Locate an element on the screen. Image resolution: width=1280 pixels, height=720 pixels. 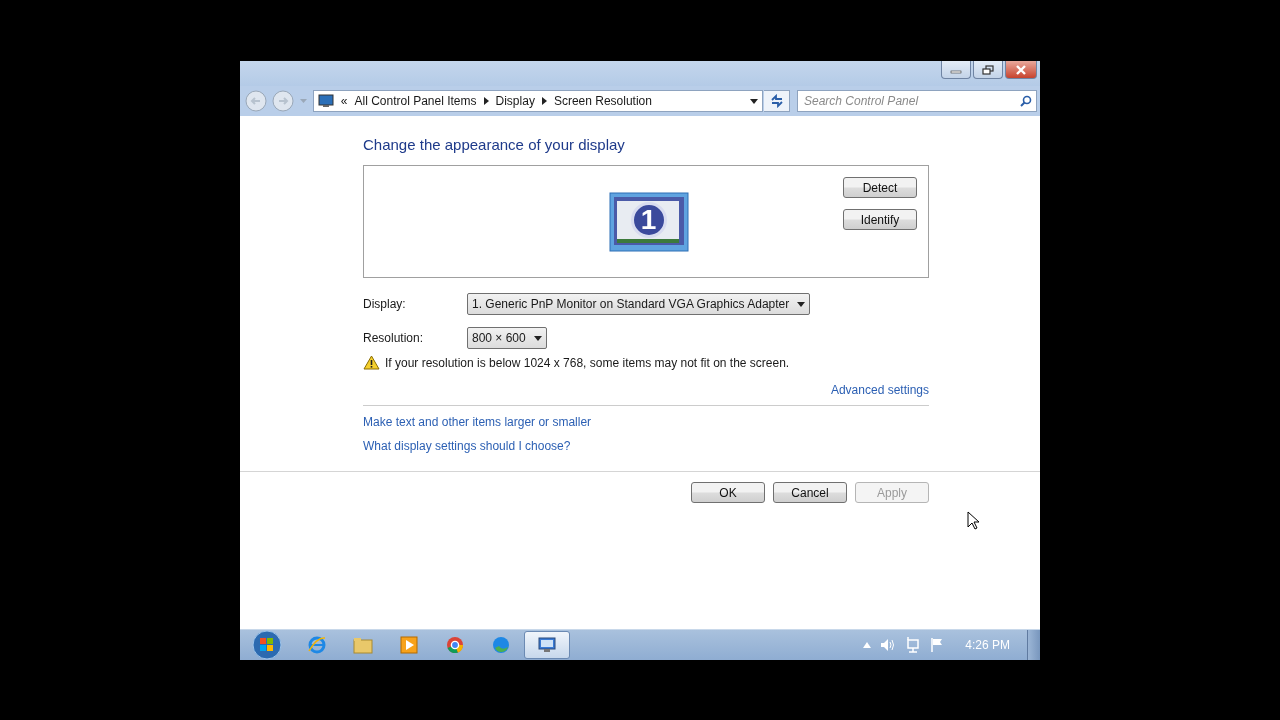
breadcrumb-item: Display is located at coordinates (515, 101).